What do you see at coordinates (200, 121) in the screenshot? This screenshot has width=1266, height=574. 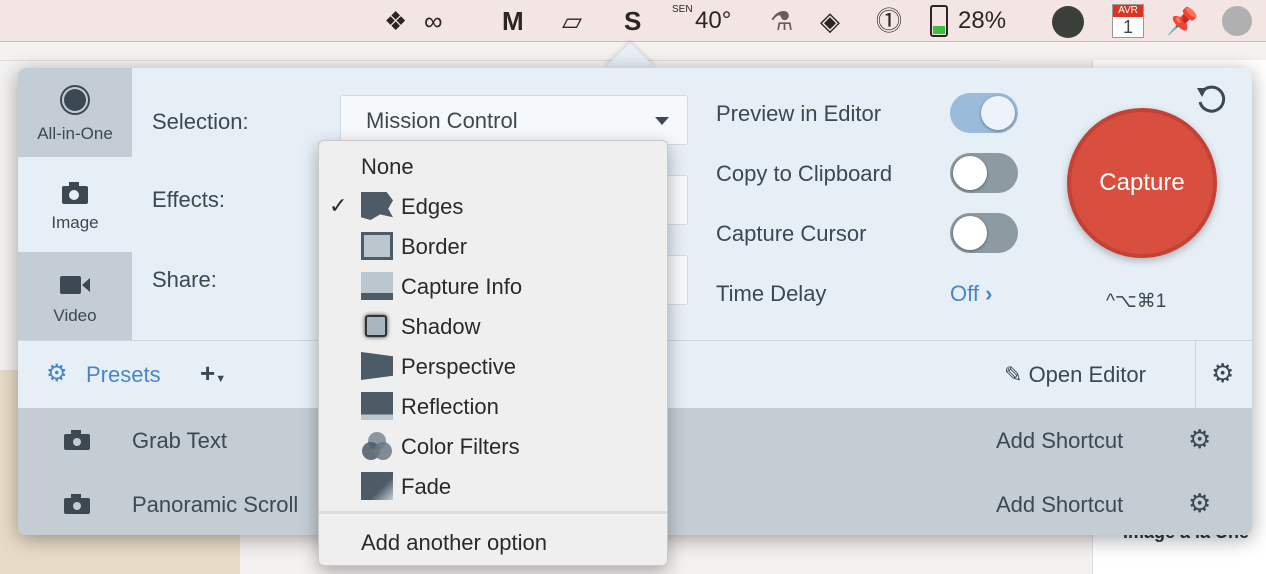 I see `selection-label: Selection:` at bounding box center [200, 121].